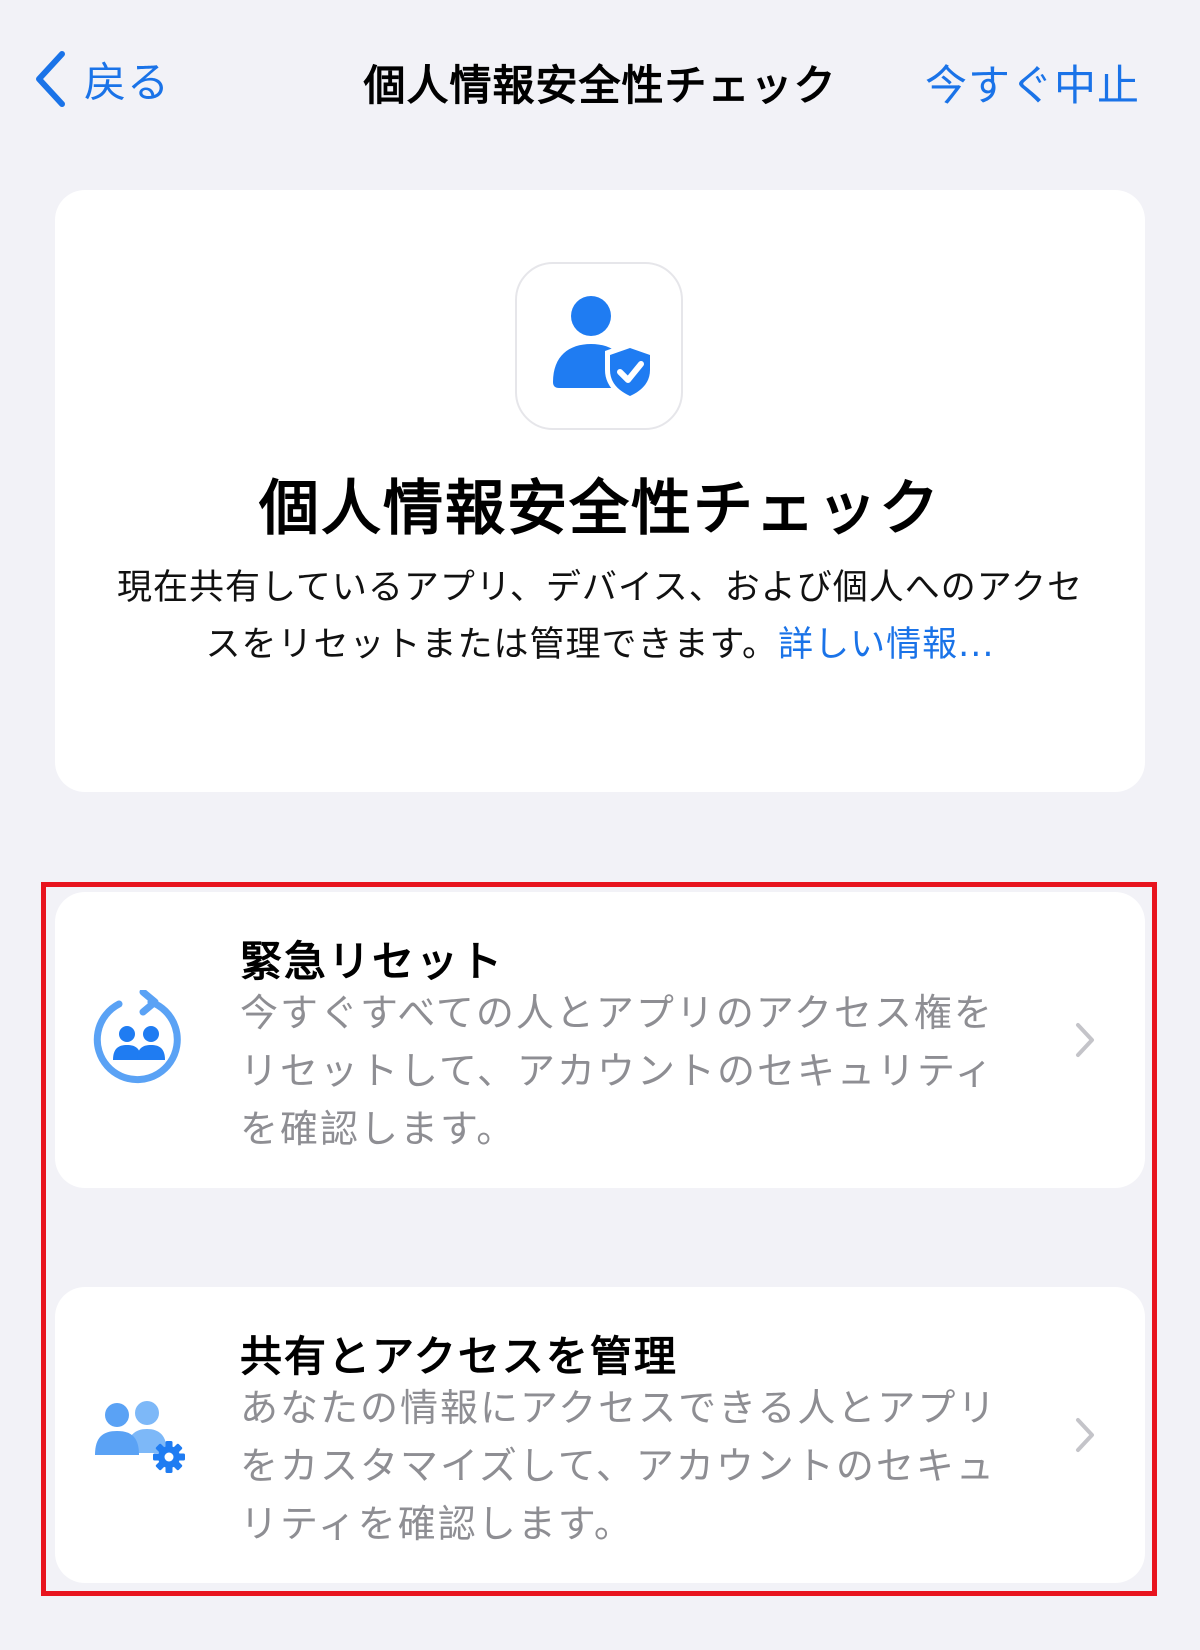 Image resolution: width=1200 pixels, height=1650 pixels. I want to click on stop-now-button: 今すぐ中止, so click(1032, 82).